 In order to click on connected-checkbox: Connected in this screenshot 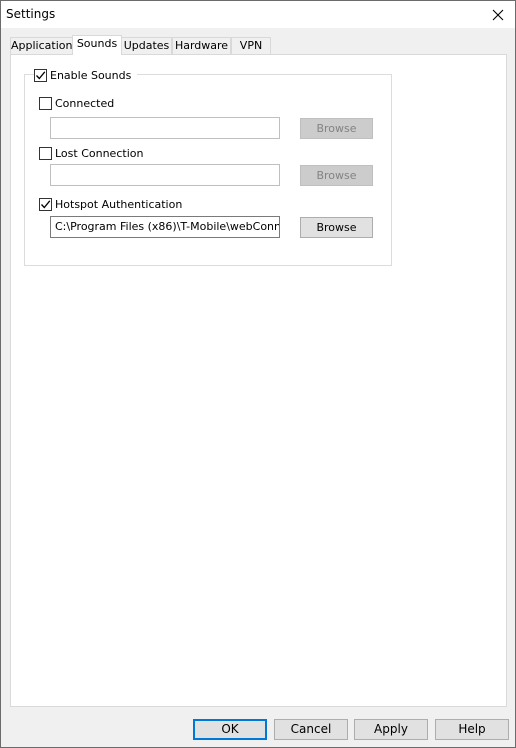, I will do `click(76, 103)`.